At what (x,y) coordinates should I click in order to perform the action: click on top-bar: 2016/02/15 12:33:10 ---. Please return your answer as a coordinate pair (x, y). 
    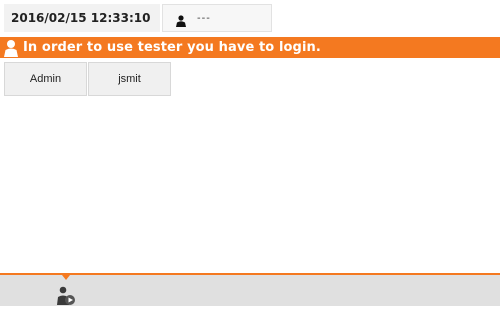
    Looking at the image, I should click on (250, 17).